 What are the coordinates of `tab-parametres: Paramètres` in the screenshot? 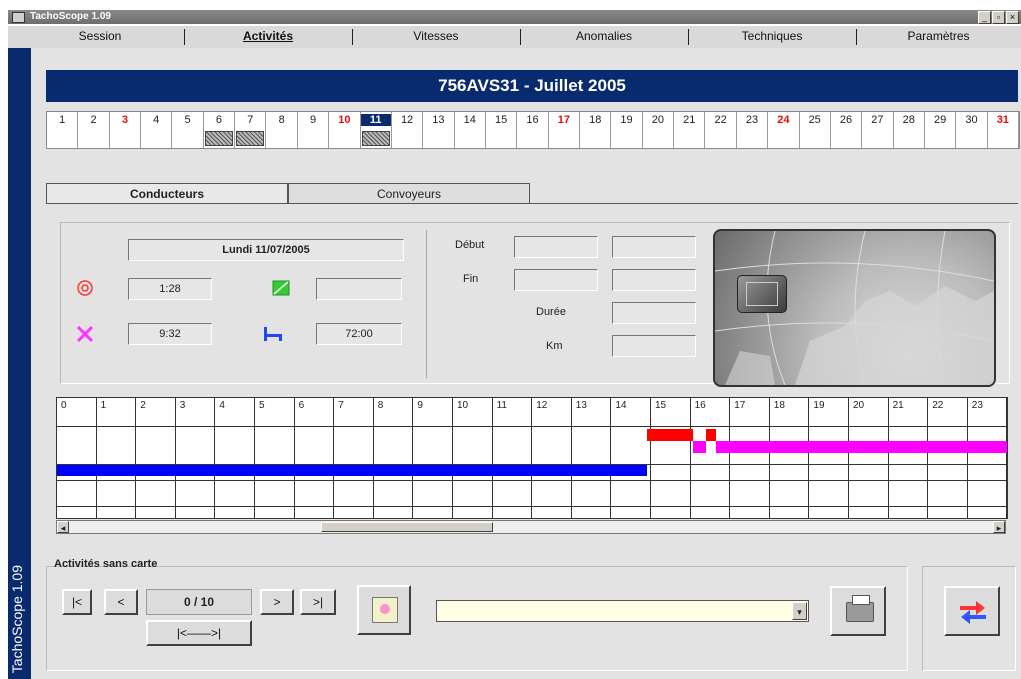 It's located at (938, 37).